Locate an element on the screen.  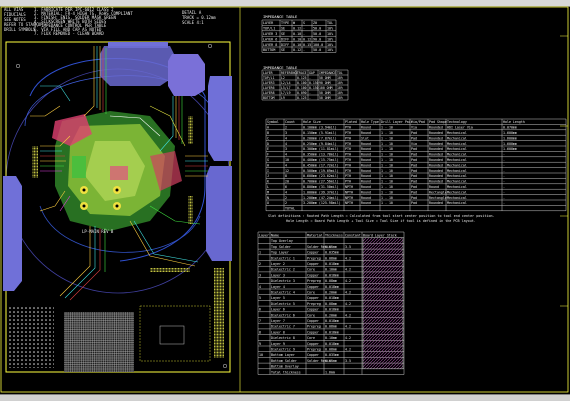
imp1-cell: LAYER 8 is located at coordinates (270, 45).